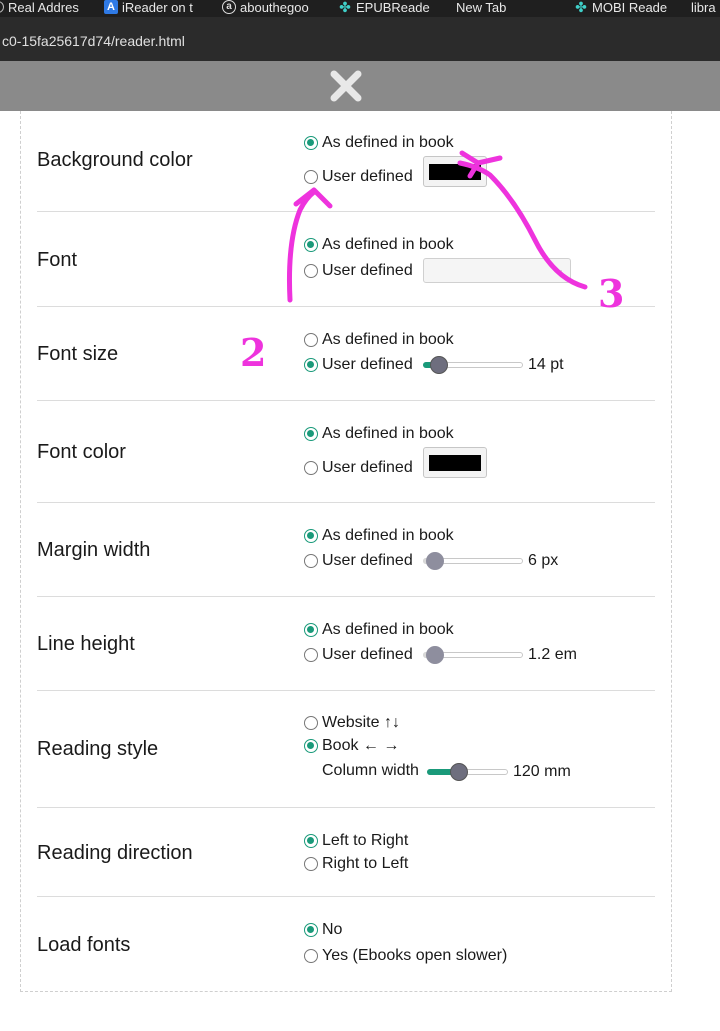 The image size is (720, 1031). I want to click on url-text: c0-15fa25617d74/reader.html, so click(93, 41).